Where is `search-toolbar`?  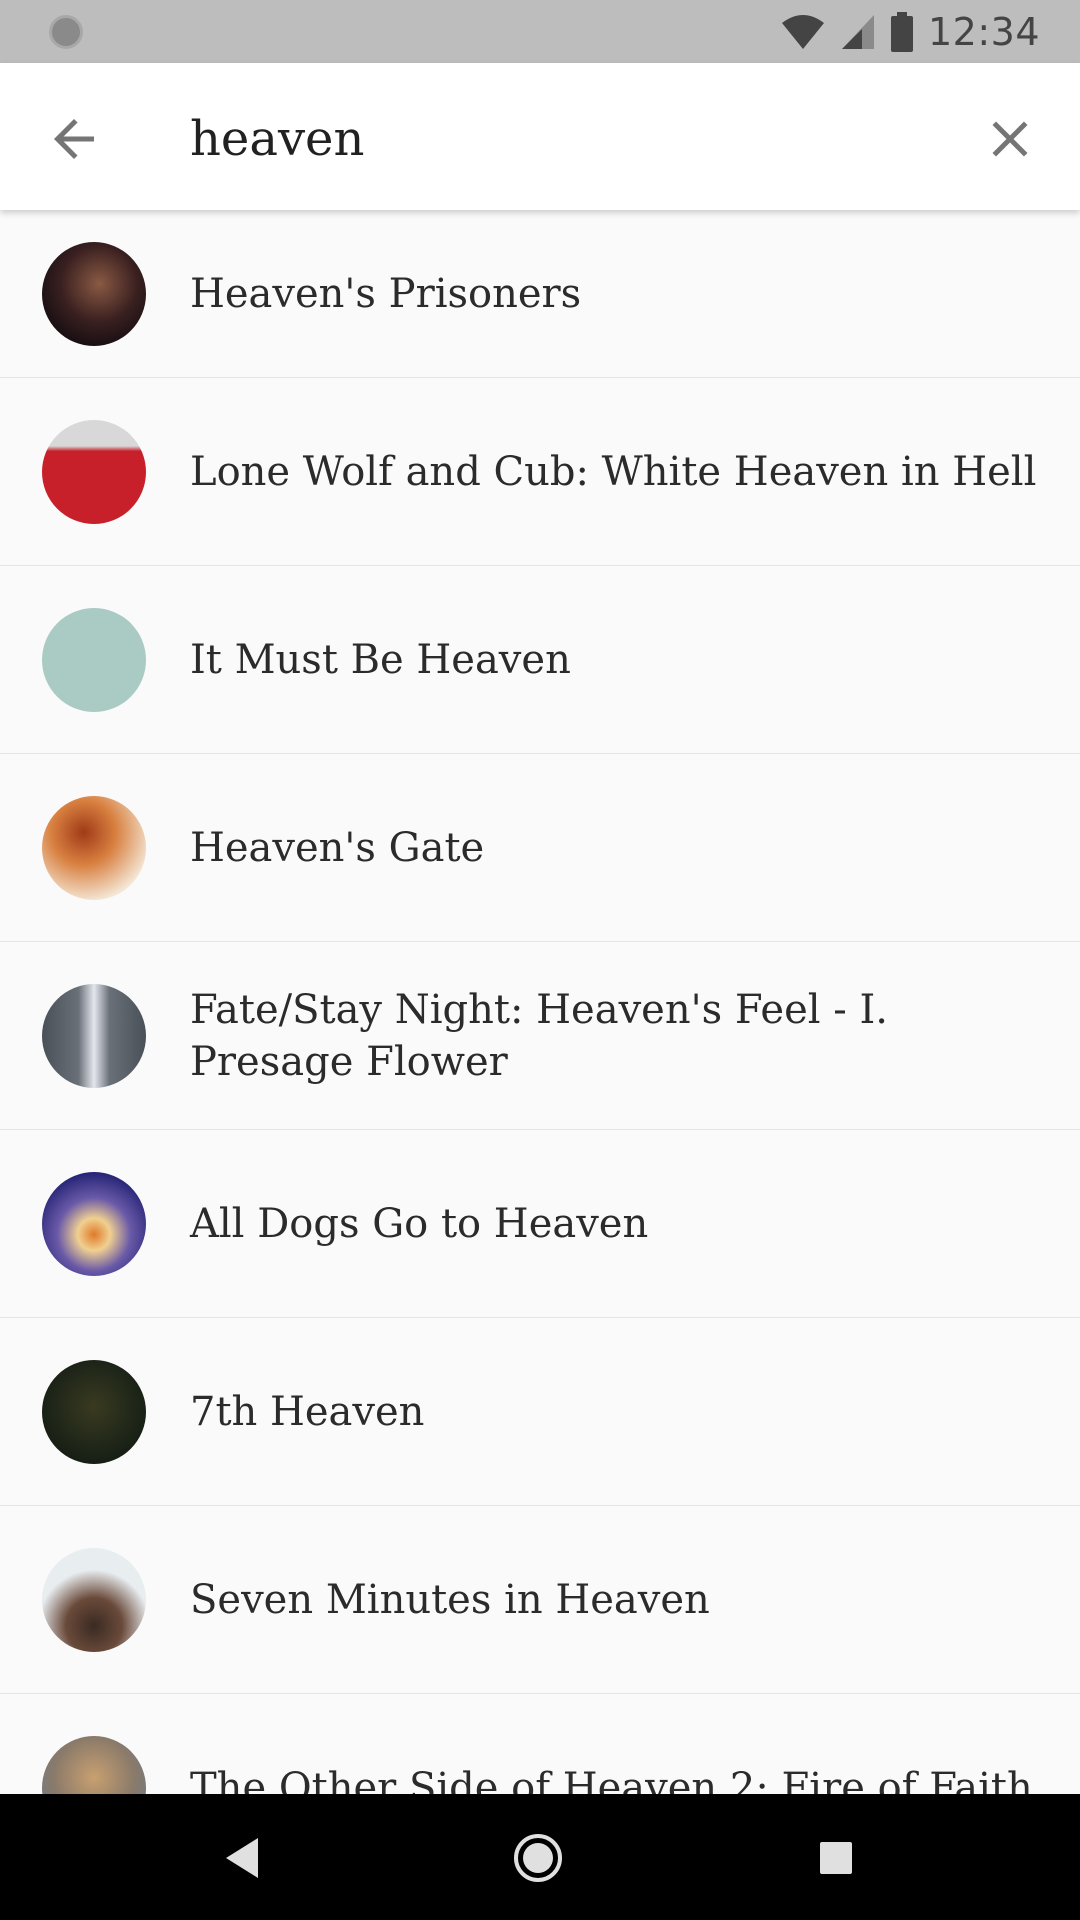
search-toolbar is located at coordinates (540, 136).